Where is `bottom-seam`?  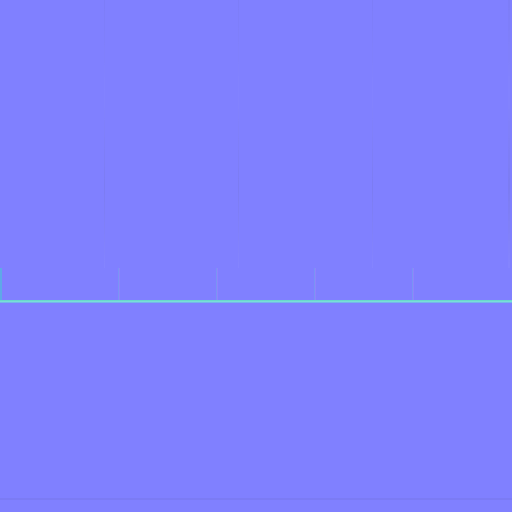 bottom-seam is located at coordinates (256, 499).